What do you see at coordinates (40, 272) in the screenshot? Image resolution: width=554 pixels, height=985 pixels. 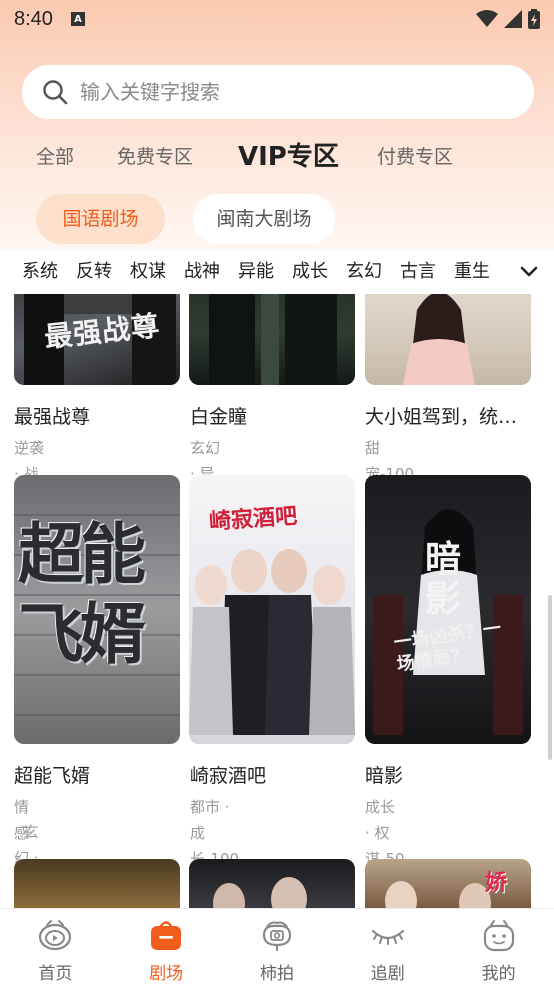 I see `genre-item: 系统` at bounding box center [40, 272].